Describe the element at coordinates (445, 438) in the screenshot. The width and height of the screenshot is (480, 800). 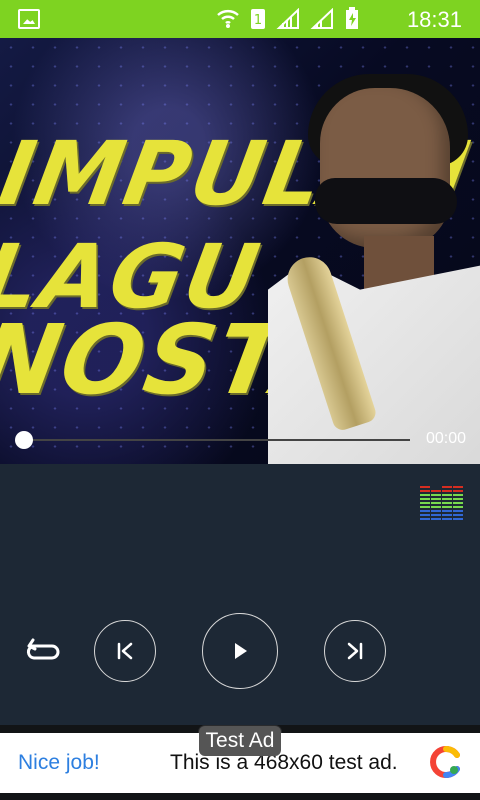
I see `current-time: 00:00` at that location.